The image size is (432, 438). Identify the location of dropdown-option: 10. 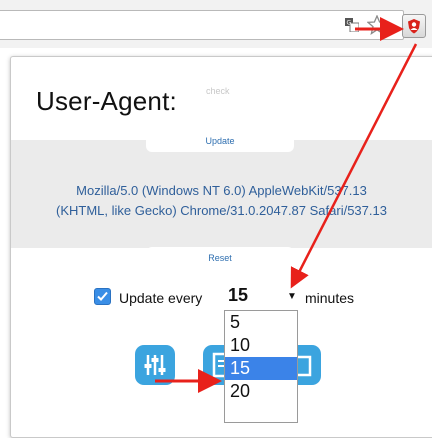
(261, 345).